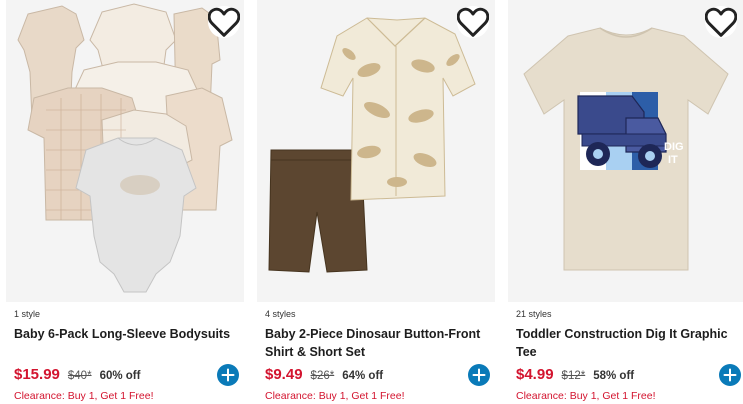  Describe the element at coordinates (614, 376) in the screenshot. I see `discount-label: 58% off` at that location.